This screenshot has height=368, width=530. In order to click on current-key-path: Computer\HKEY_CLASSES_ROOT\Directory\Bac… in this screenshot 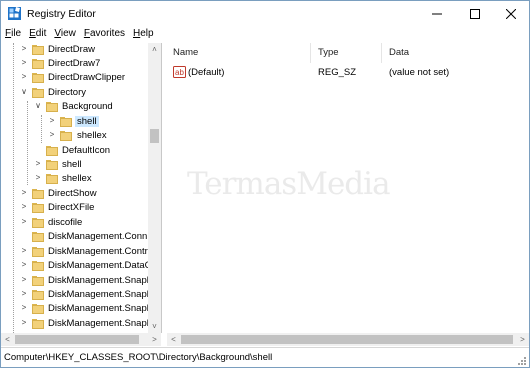, I will do `click(138, 357)`.